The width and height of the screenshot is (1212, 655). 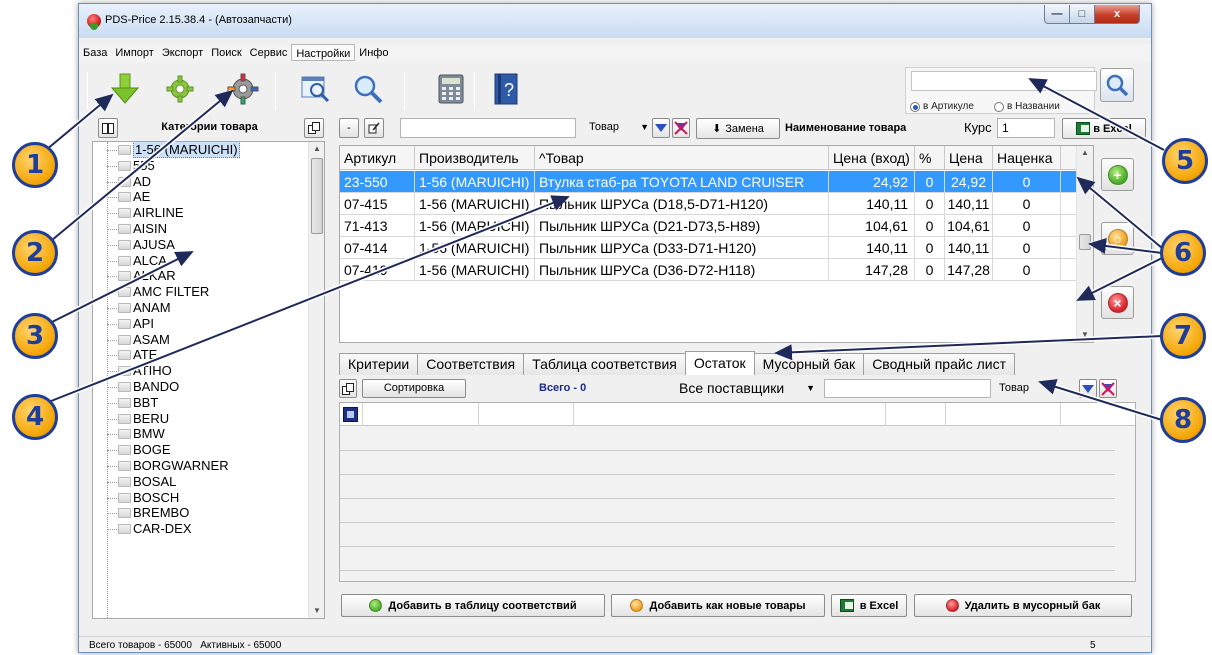 I want to click on move-to-trash-button: Удалить в мусорный бак, so click(x=1023, y=605).